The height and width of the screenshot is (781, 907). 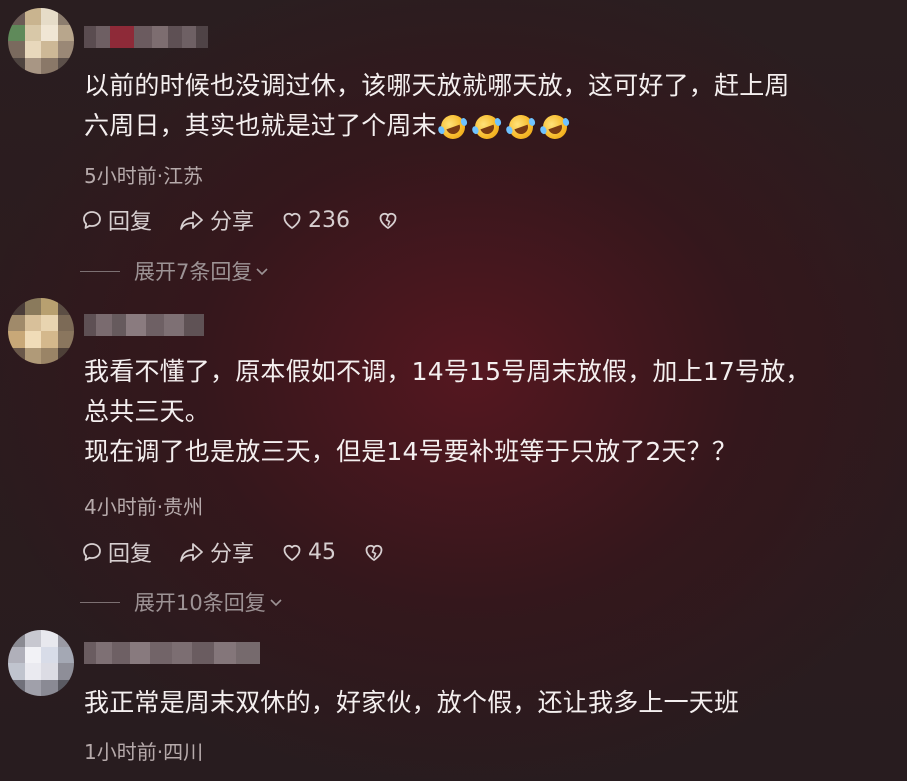 I want to click on like-count: 236, so click(x=329, y=220).